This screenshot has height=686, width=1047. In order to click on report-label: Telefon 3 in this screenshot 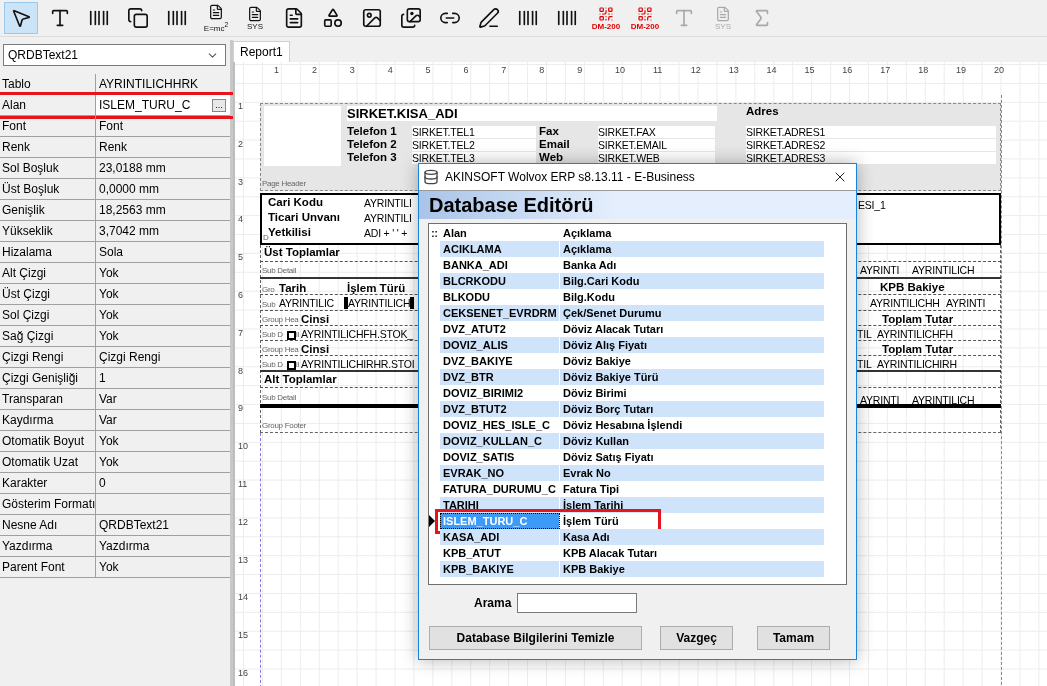, I will do `click(372, 157)`.